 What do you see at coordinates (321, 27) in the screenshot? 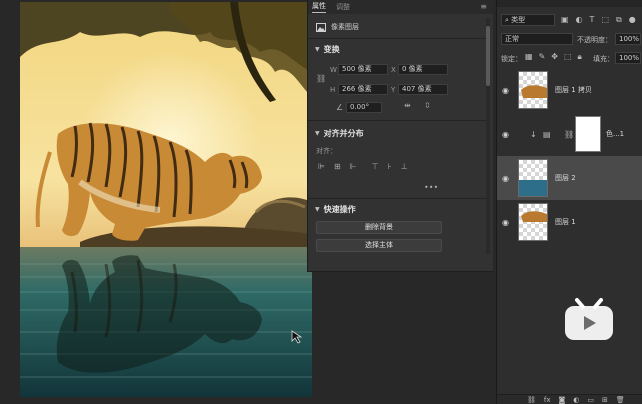
I see `pixel-layer-icon` at bounding box center [321, 27].